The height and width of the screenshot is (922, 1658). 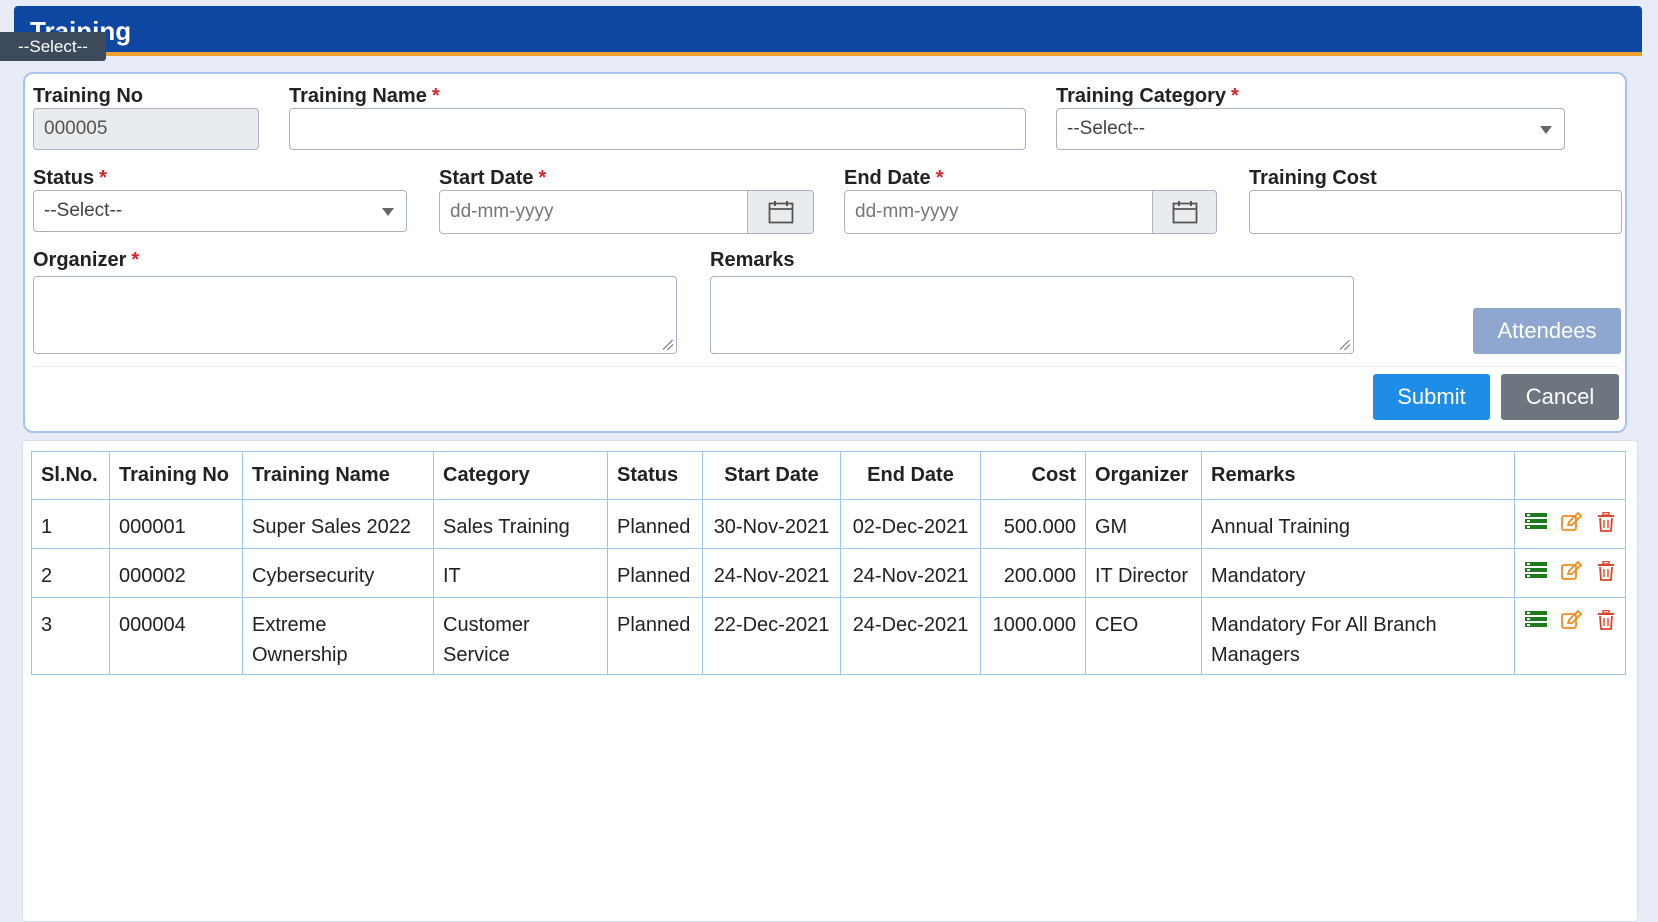 What do you see at coordinates (655, 475) in the screenshot?
I see `column-header-status: Status` at bounding box center [655, 475].